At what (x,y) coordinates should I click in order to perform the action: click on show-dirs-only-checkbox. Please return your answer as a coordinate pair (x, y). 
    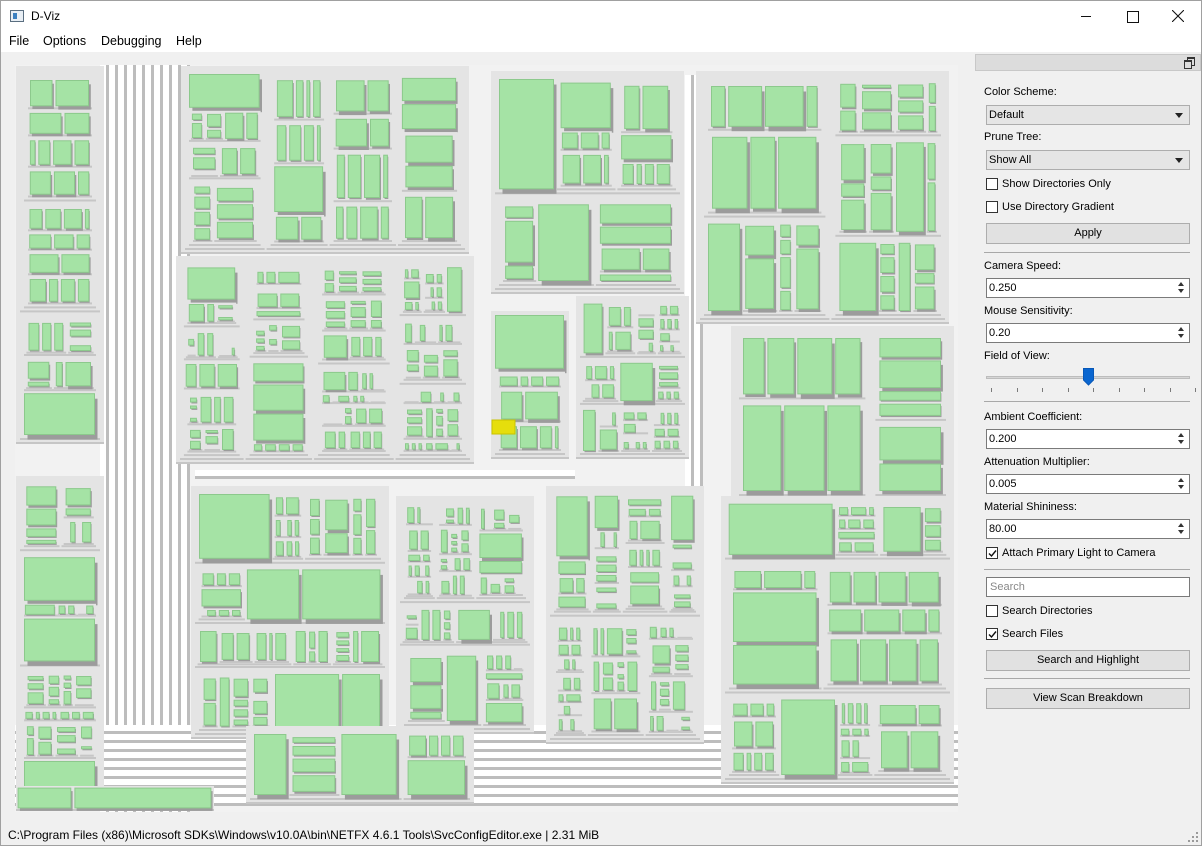
    Looking at the image, I should click on (992, 184).